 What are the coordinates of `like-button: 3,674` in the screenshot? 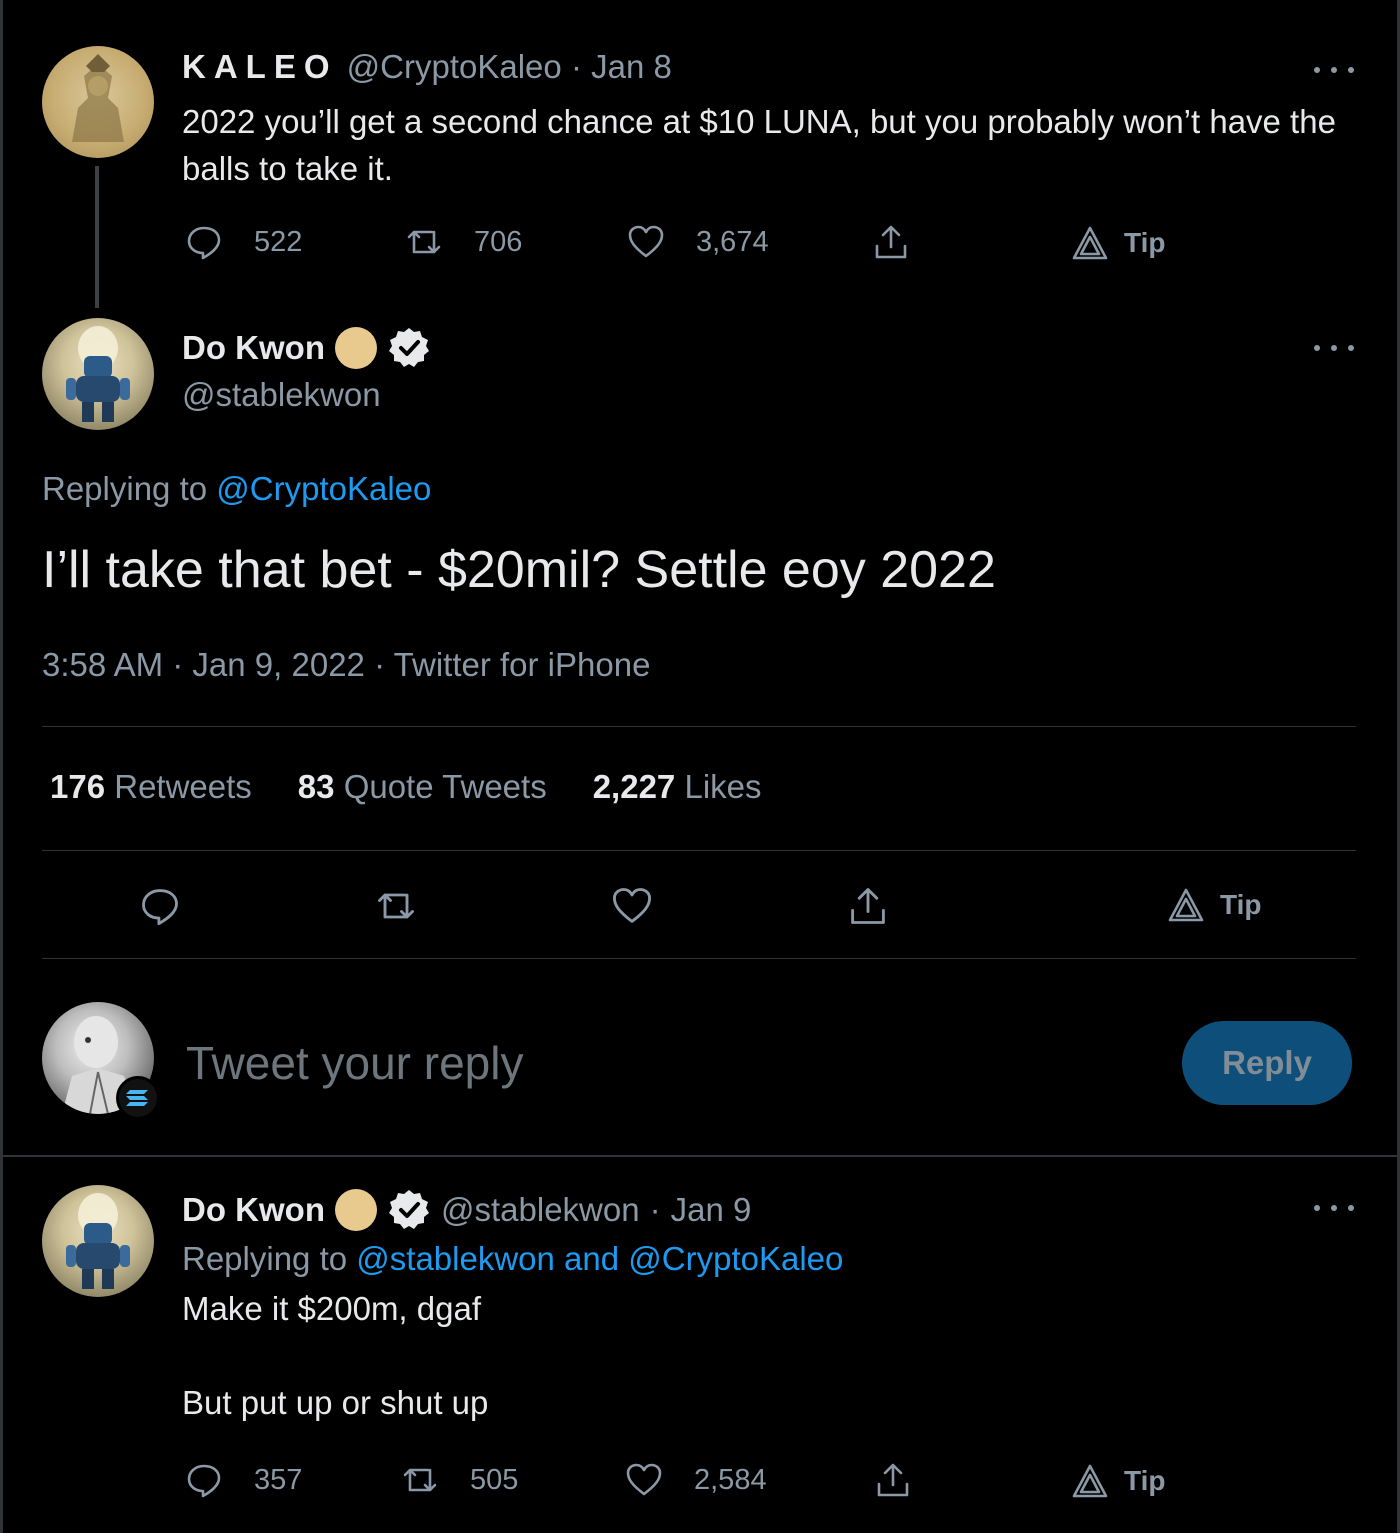 It's located at (697, 242).